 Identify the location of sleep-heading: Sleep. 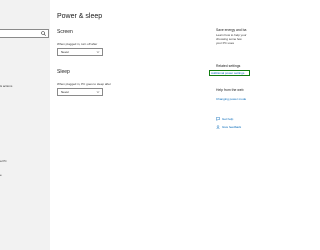
(63, 72).